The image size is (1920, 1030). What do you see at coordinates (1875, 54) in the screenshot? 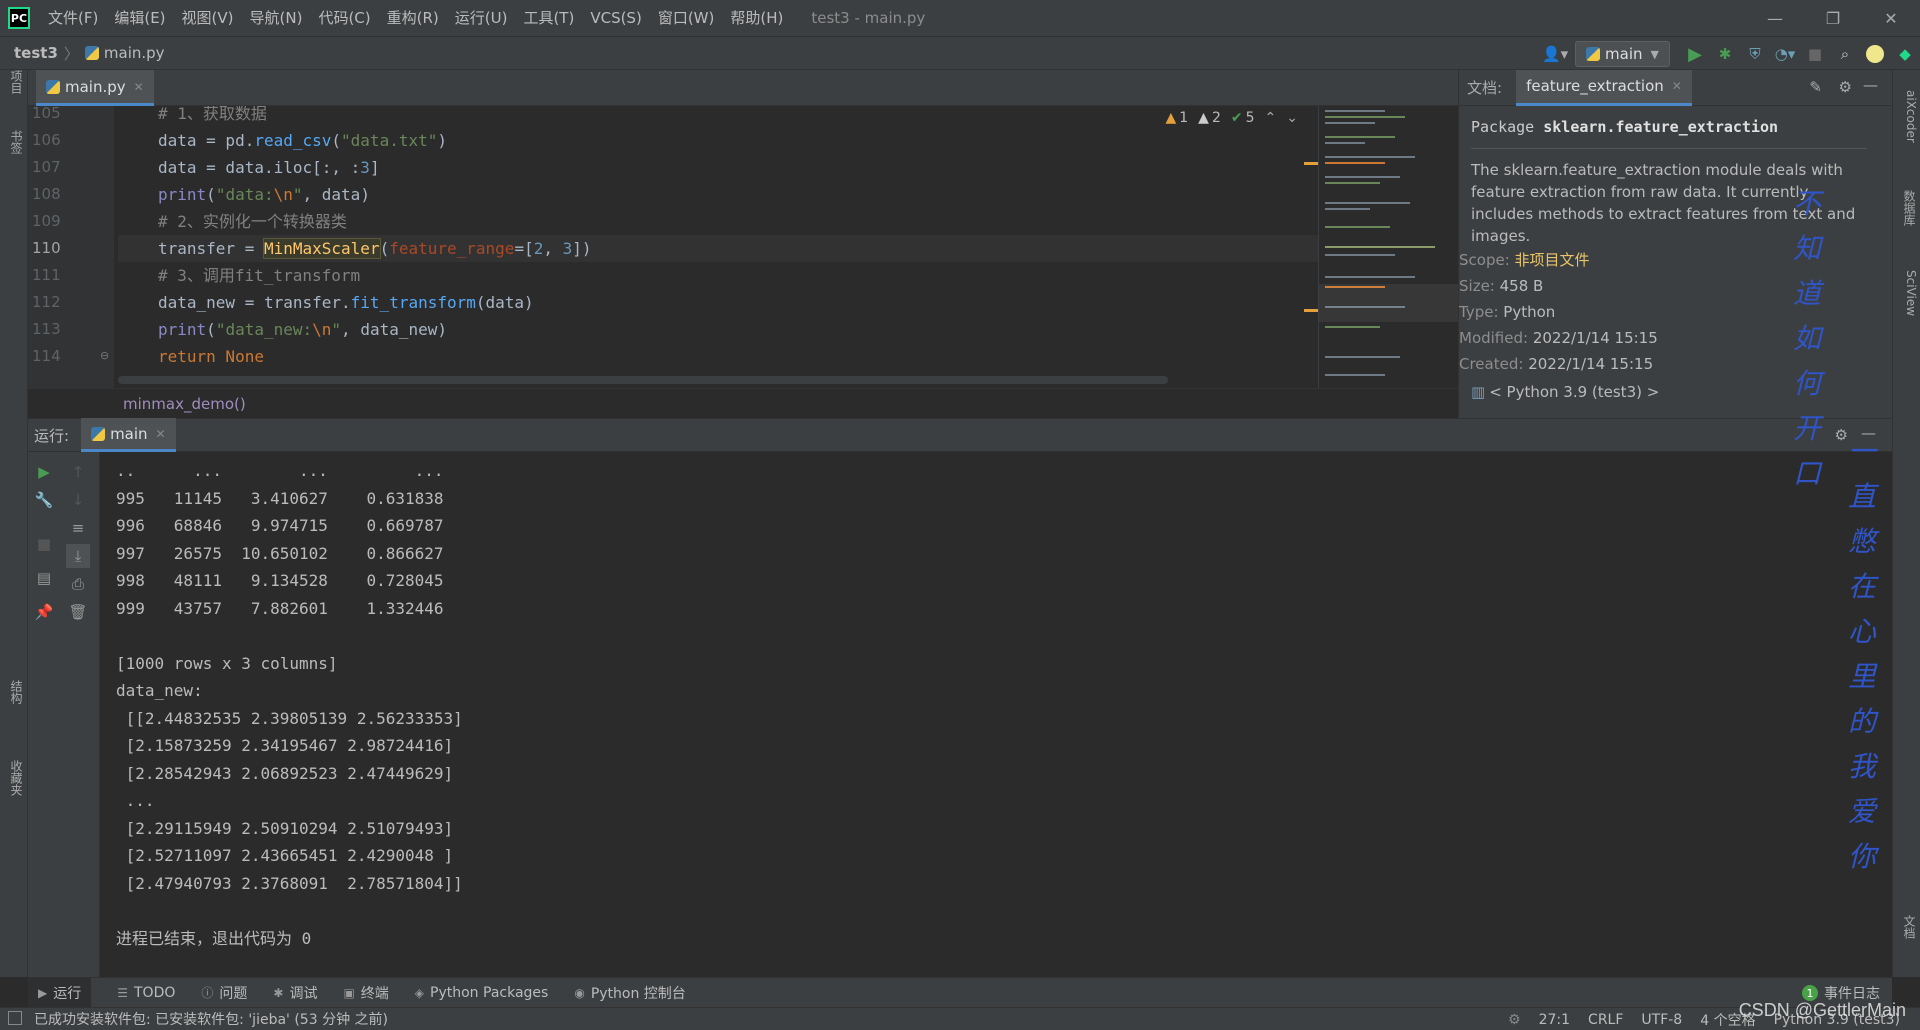
I see `theme-icon` at bounding box center [1875, 54].